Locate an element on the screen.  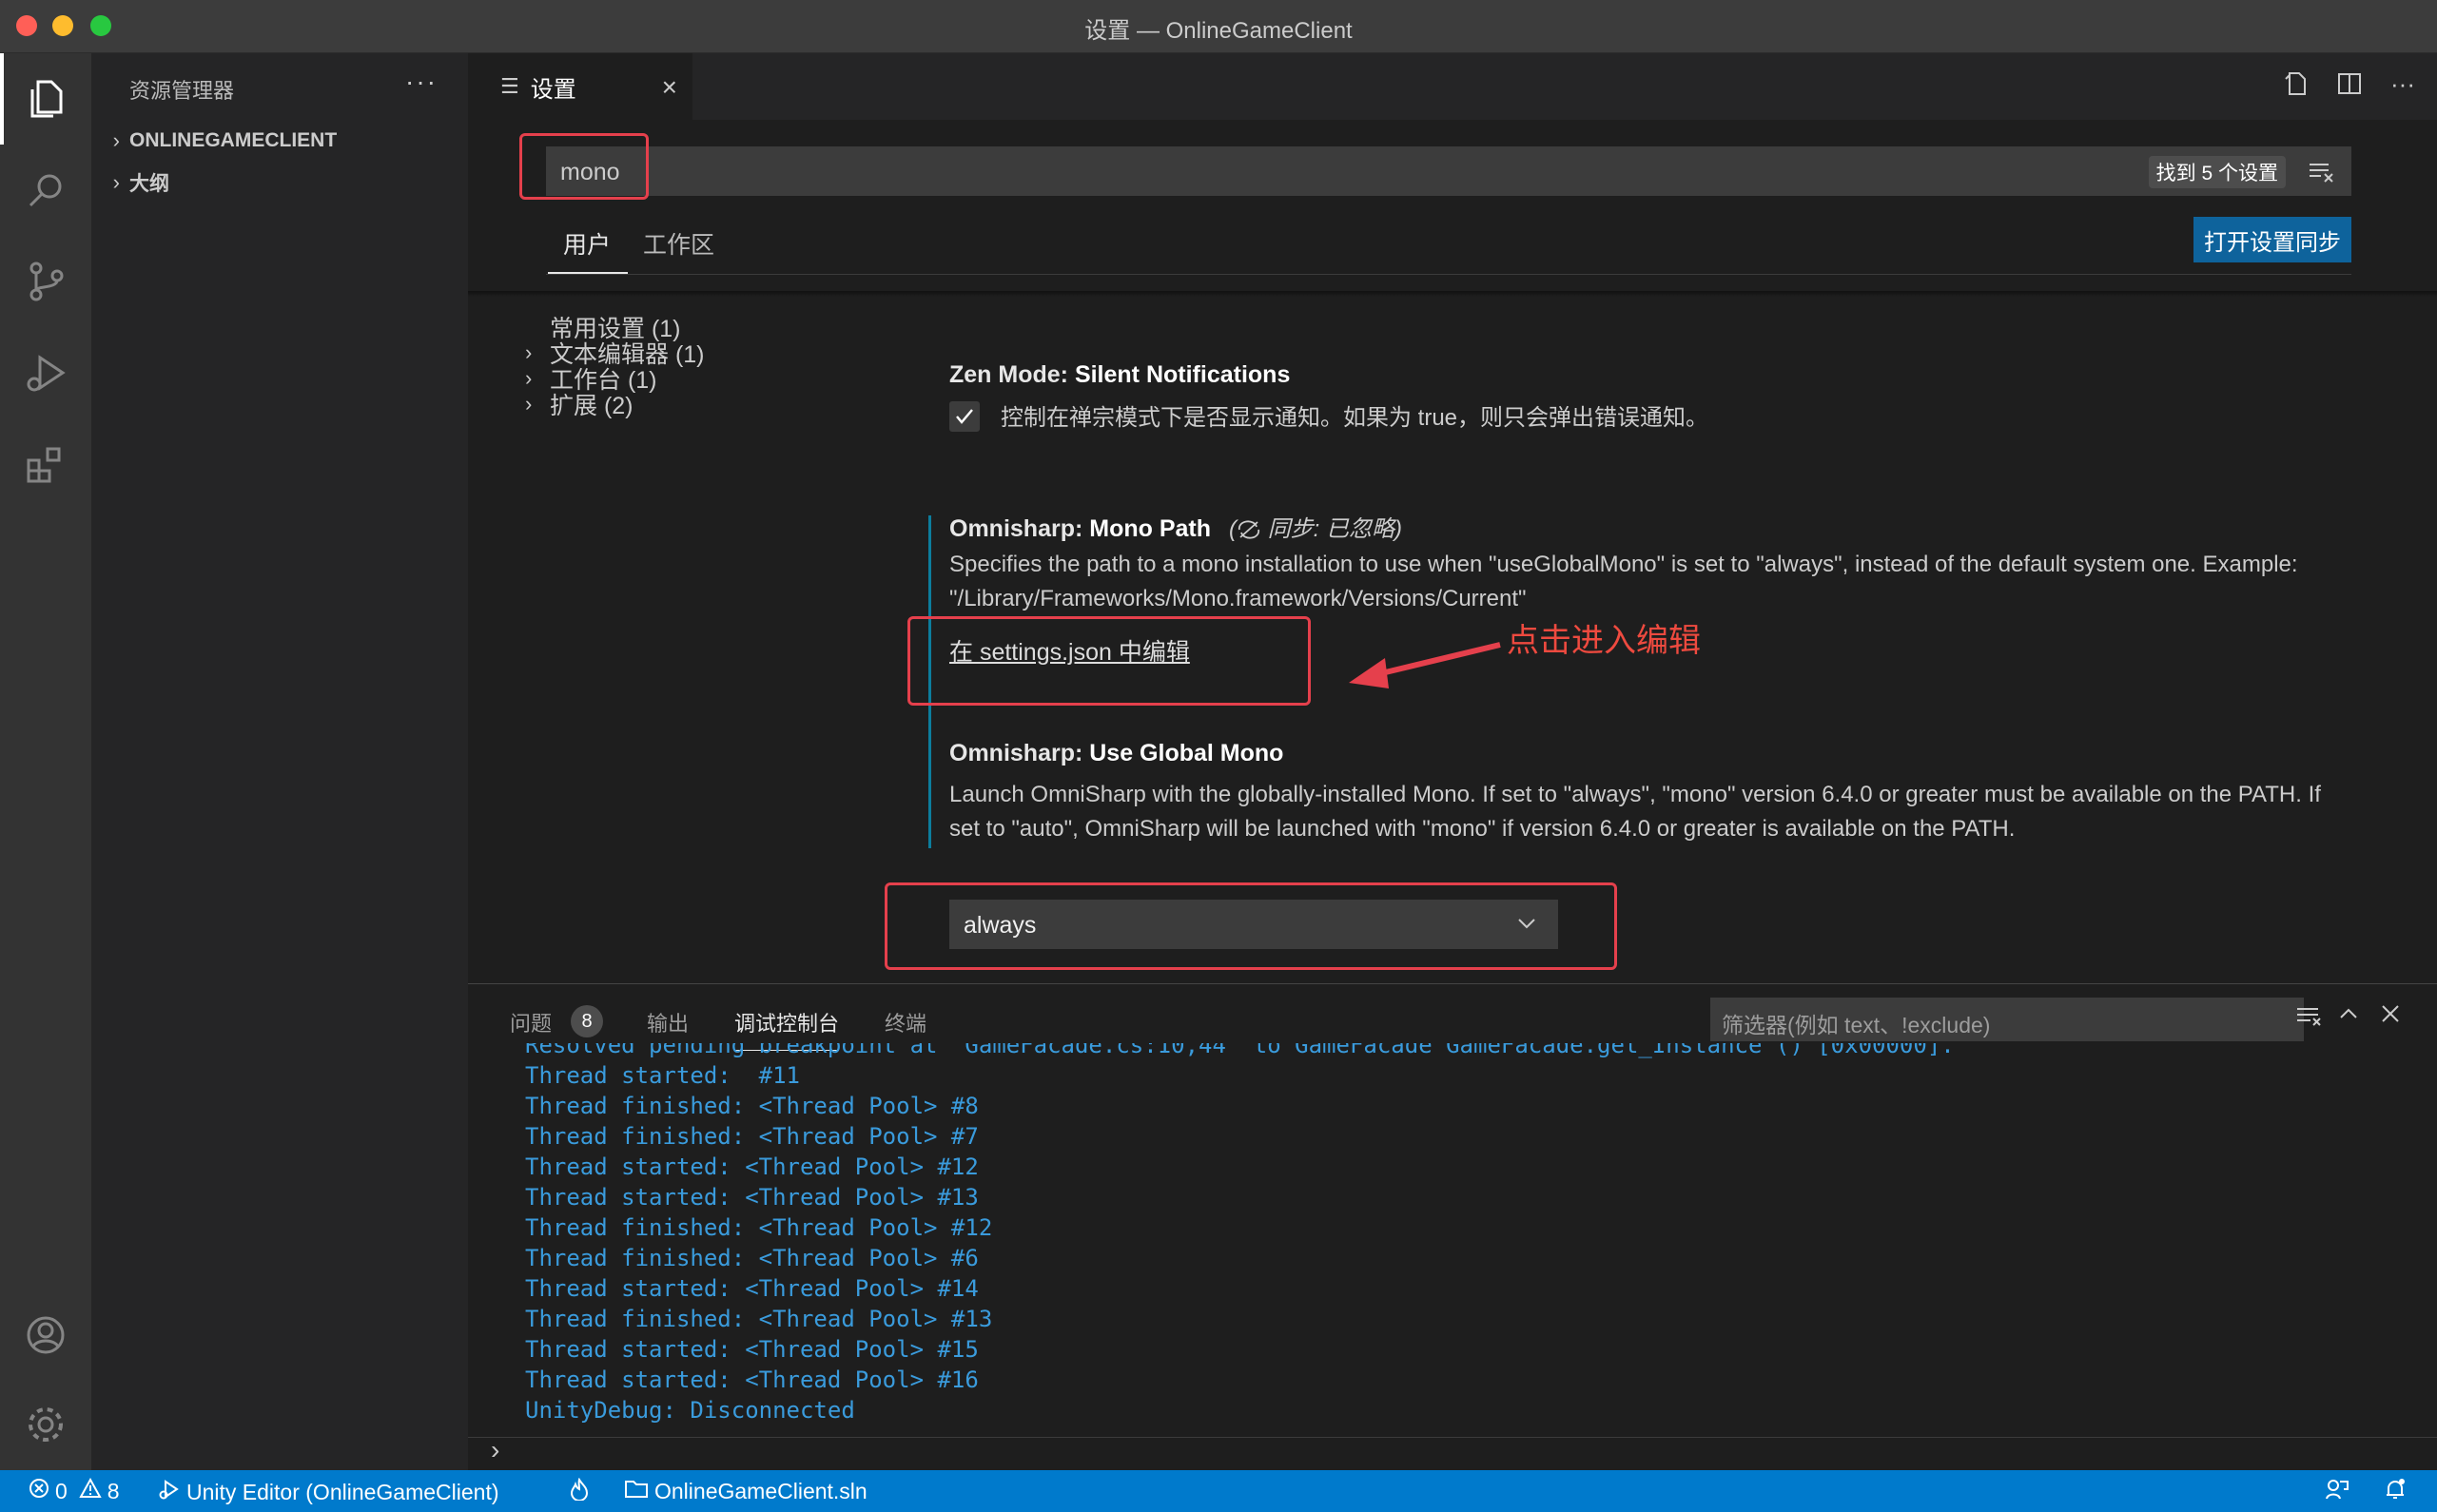
solution-status: OnlineGameClient.sln is located at coordinates (746, 1491).